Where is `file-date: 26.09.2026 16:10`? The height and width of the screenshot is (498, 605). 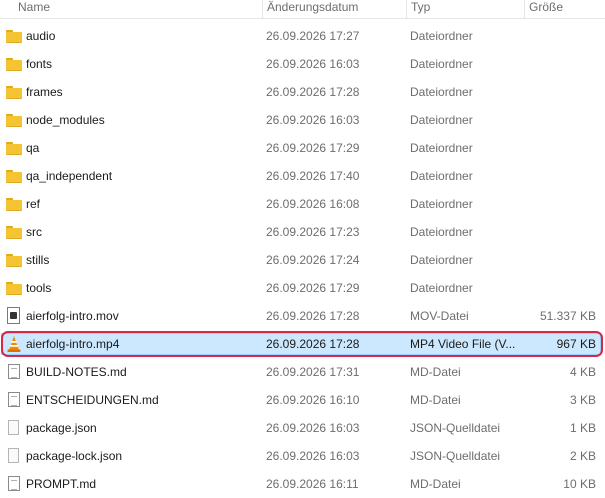 file-date: 26.09.2026 16:10 is located at coordinates (313, 400).